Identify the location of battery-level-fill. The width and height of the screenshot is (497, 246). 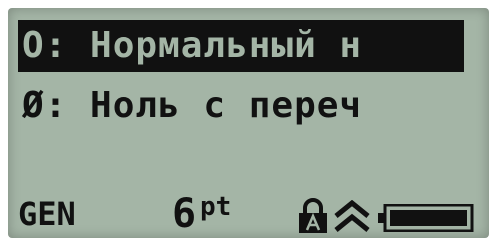
(428, 218).